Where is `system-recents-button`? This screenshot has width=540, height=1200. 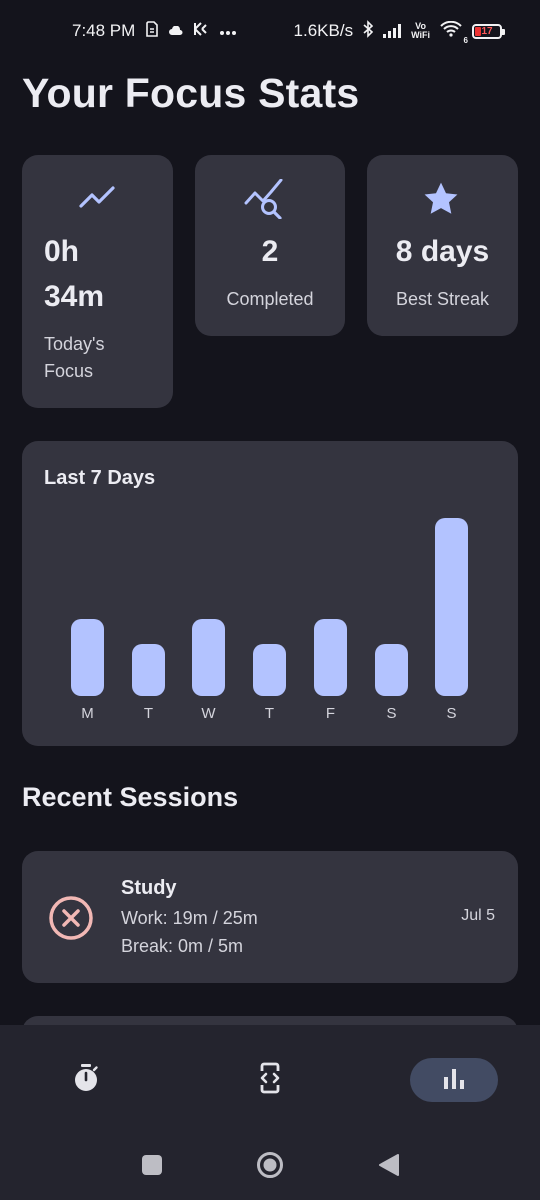
system-recents-button is located at coordinates (152, 1167).